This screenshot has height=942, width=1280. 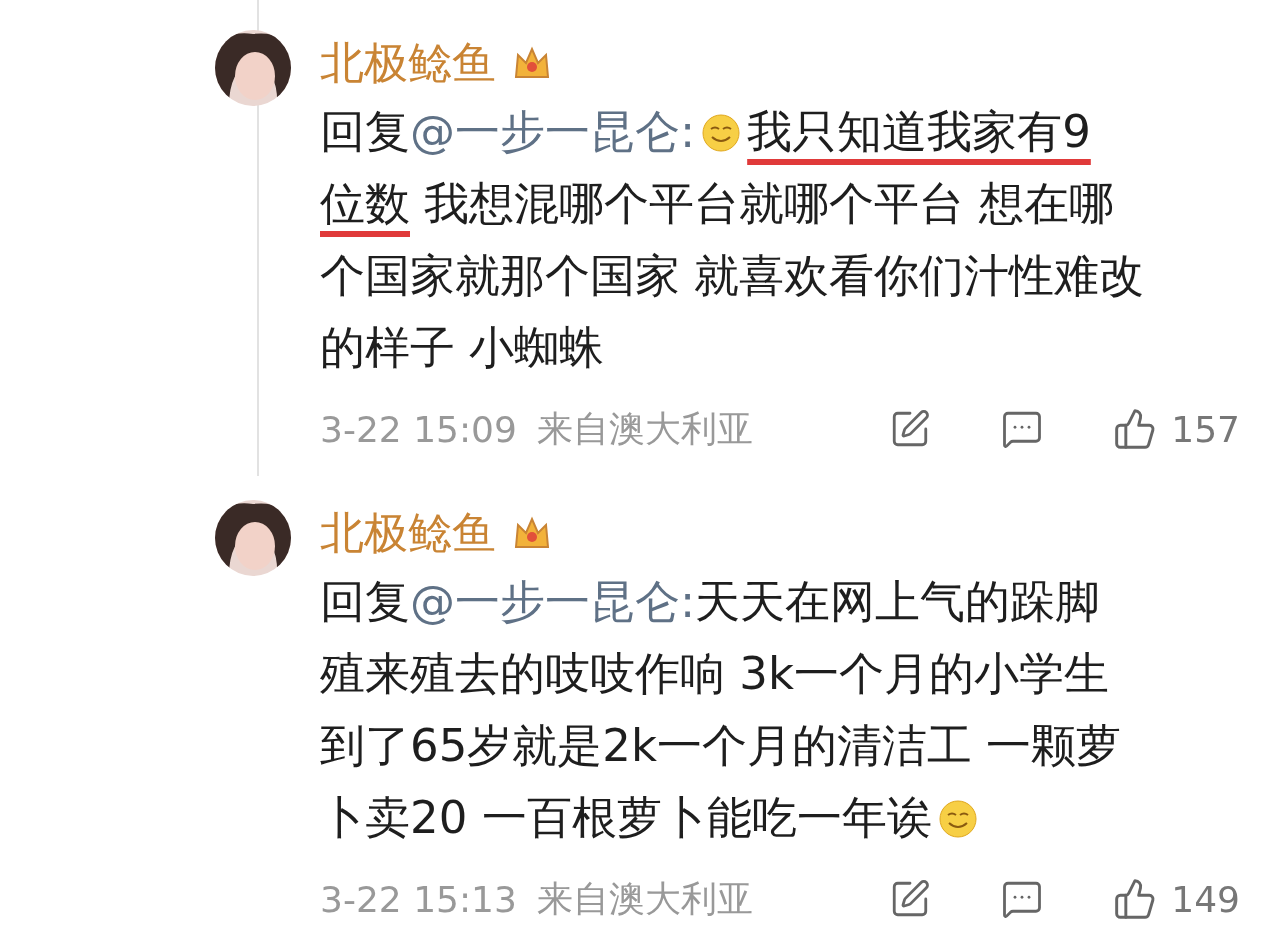 I want to click on comment-text: 个国家就那个国家 就喜欢看你们汁性难改, so click(x=733, y=276).